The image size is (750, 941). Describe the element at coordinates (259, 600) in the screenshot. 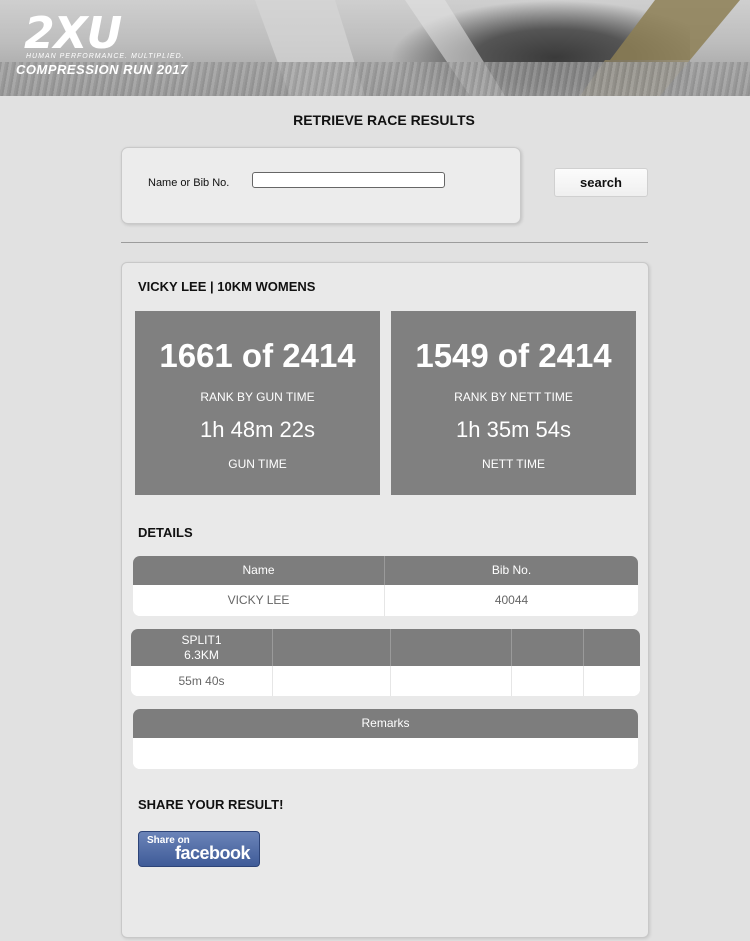

I see `cell-name: VICKY LEE` at that location.